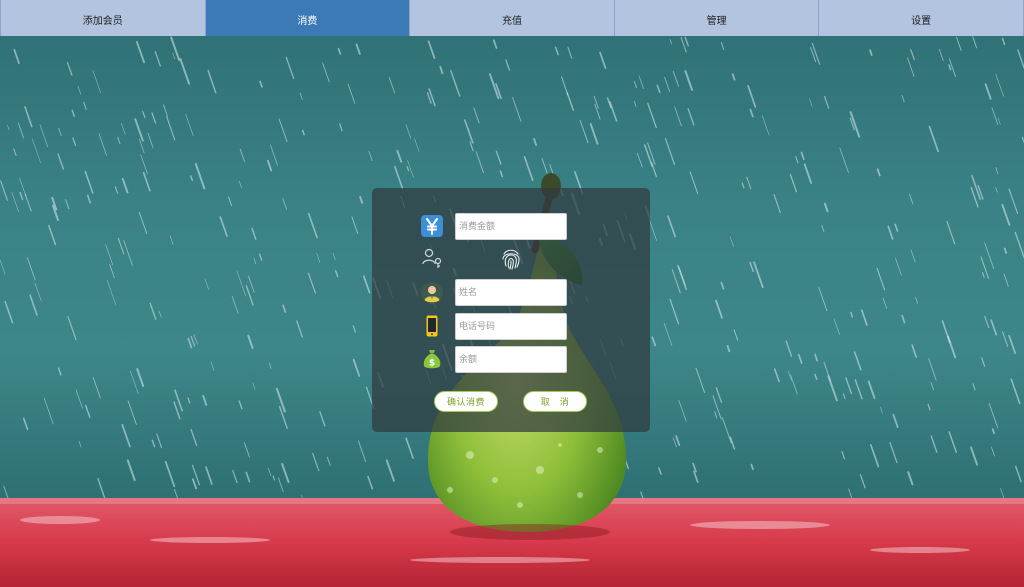 The image size is (1024, 587). Describe the element at coordinates (511, 310) in the screenshot. I see `consume-form-panel: $ 确认消费 取 消` at that location.